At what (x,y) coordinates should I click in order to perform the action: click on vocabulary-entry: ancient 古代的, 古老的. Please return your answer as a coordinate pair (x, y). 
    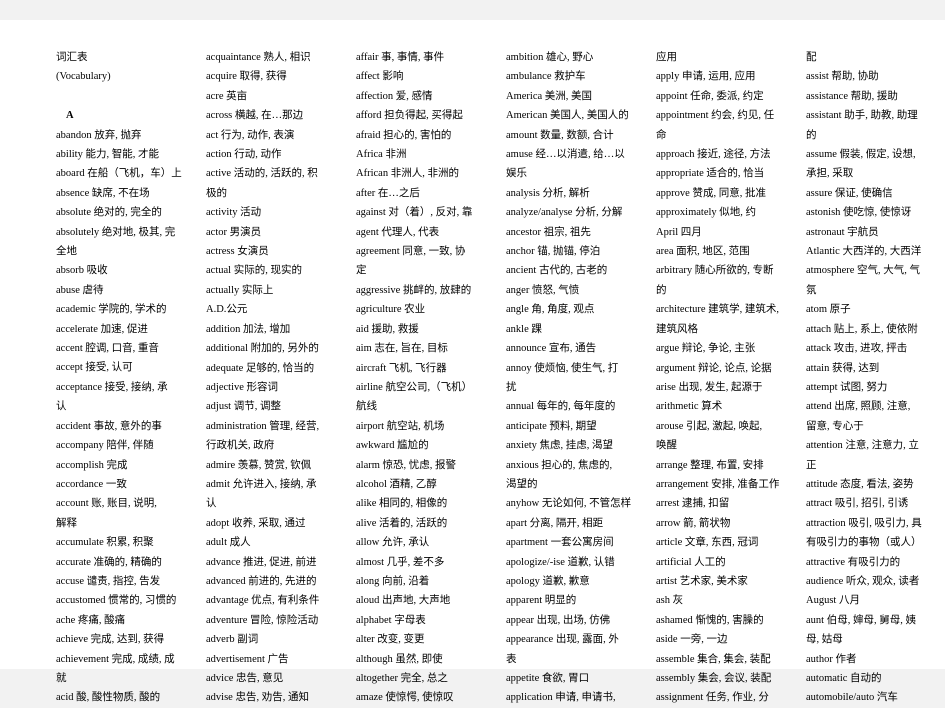
    Looking at the image, I should click on (557, 271).